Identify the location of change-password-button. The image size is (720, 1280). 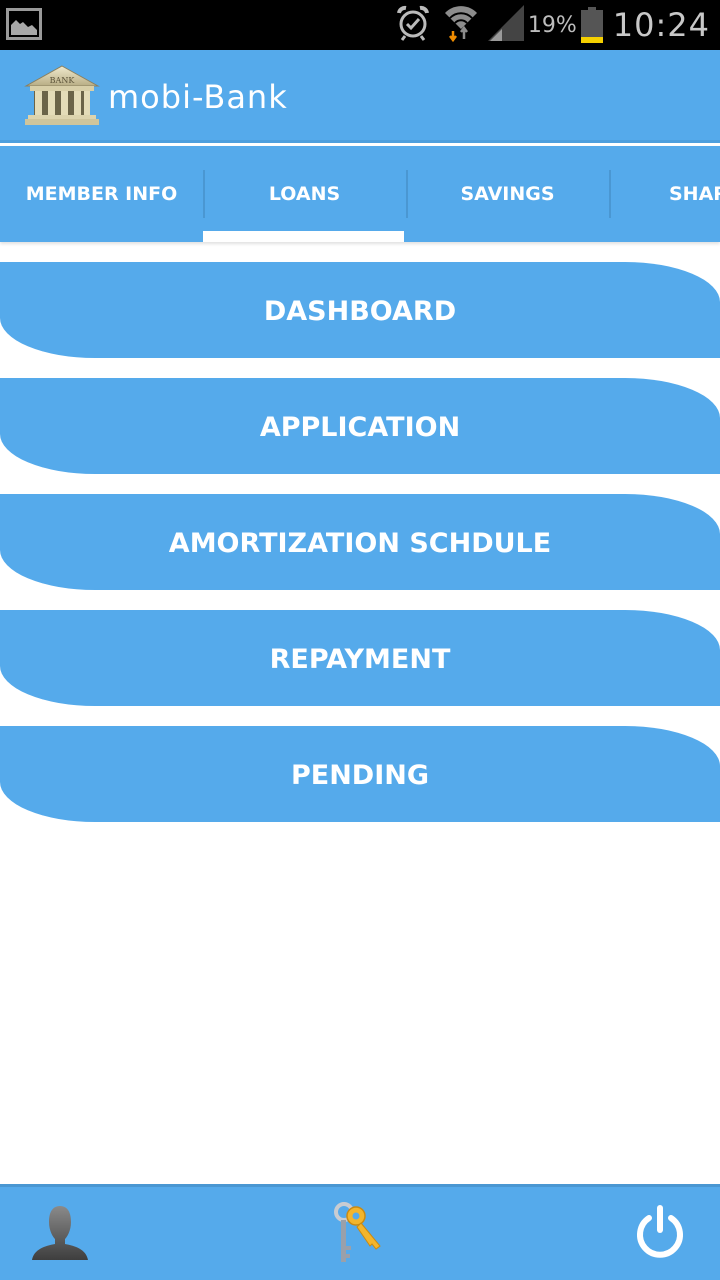
(360, 1235).